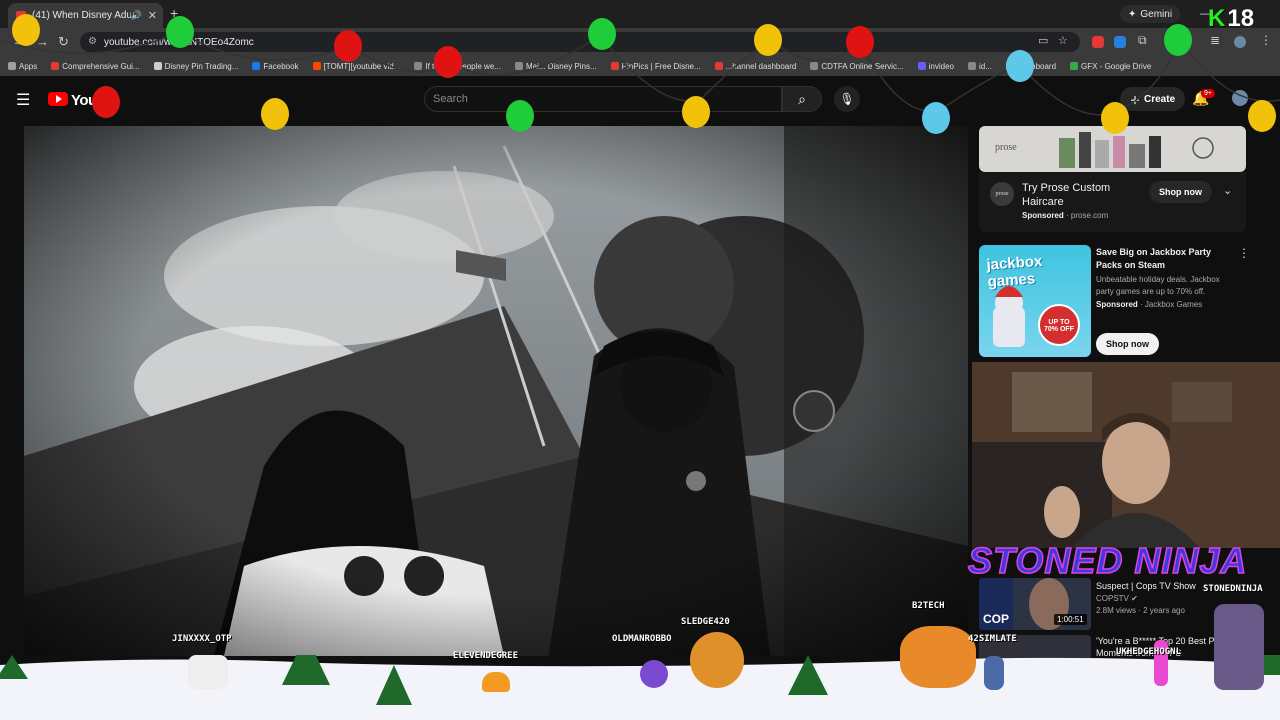 The width and height of the screenshot is (1280, 720). I want to click on stoned-ninja-overlay-title: STONED NINJA, so click(1107, 560).